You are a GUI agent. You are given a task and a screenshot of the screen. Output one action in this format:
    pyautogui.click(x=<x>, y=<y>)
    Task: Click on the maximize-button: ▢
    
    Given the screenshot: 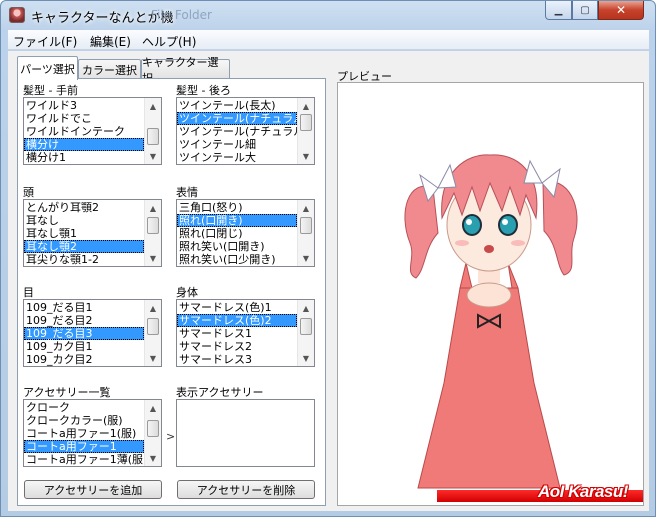 What is the action you would take?
    pyautogui.click(x=585, y=10)
    